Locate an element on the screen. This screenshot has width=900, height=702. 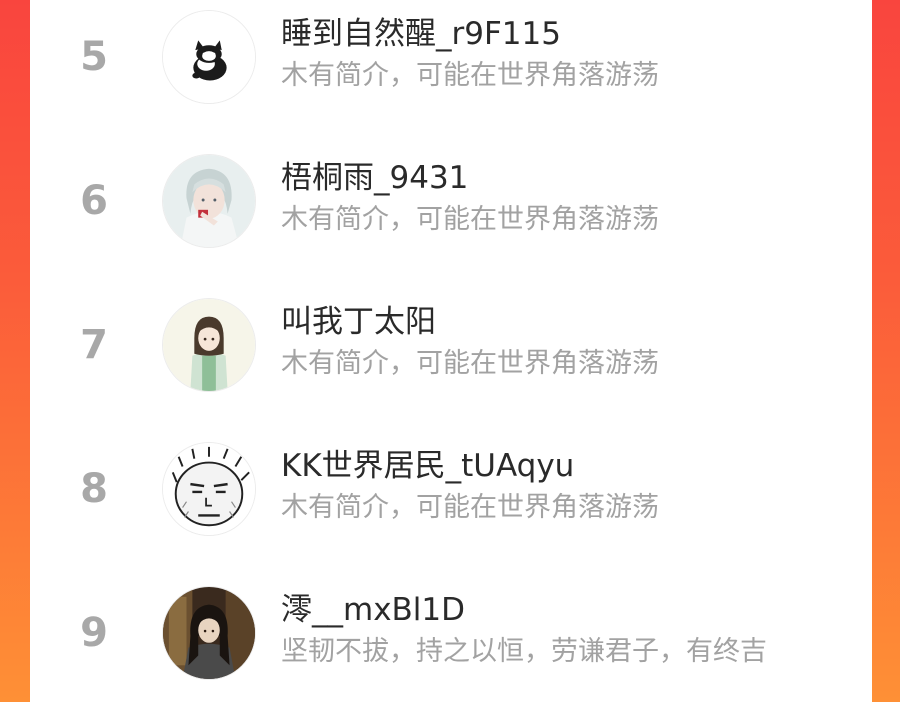
user-name: KK世界居民_tUAqyu is located at coordinates (427, 466).